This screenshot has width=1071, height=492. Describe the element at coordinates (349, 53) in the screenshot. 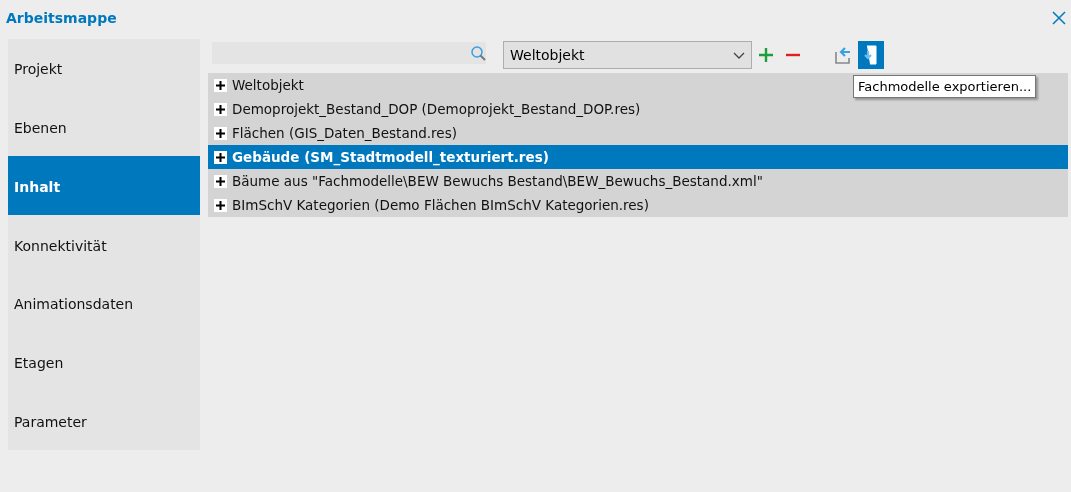

I see `search-field` at that location.